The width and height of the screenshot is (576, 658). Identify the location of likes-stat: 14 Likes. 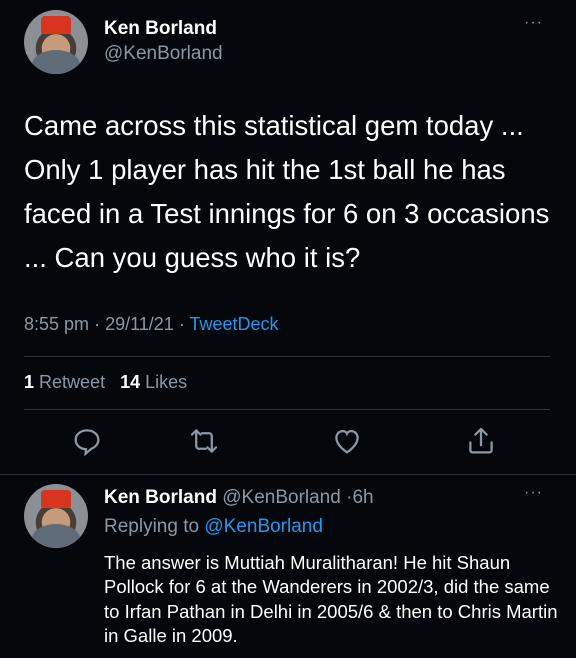
(153, 382).